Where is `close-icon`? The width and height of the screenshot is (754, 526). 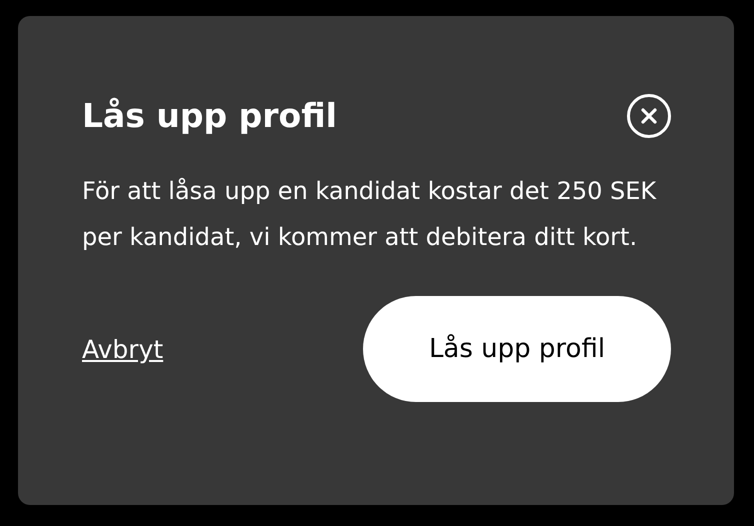
close-icon is located at coordinates (649, 116).